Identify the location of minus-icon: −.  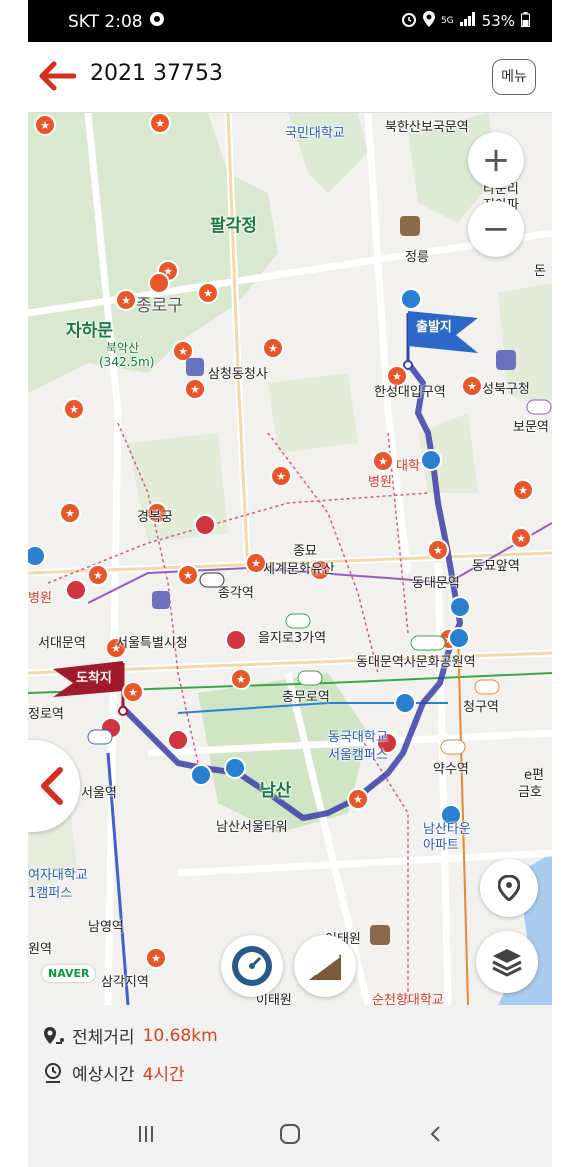
(496, 229).